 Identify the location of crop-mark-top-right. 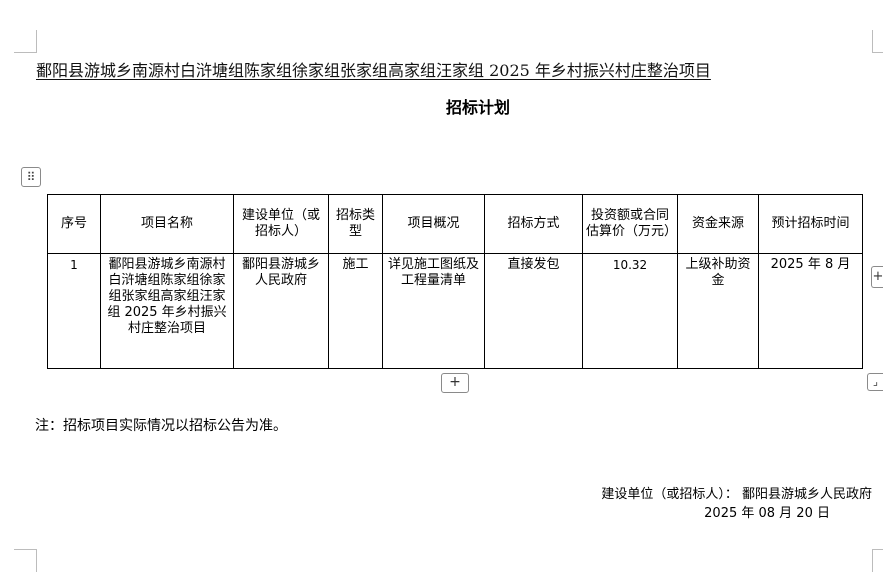
(877, 41).